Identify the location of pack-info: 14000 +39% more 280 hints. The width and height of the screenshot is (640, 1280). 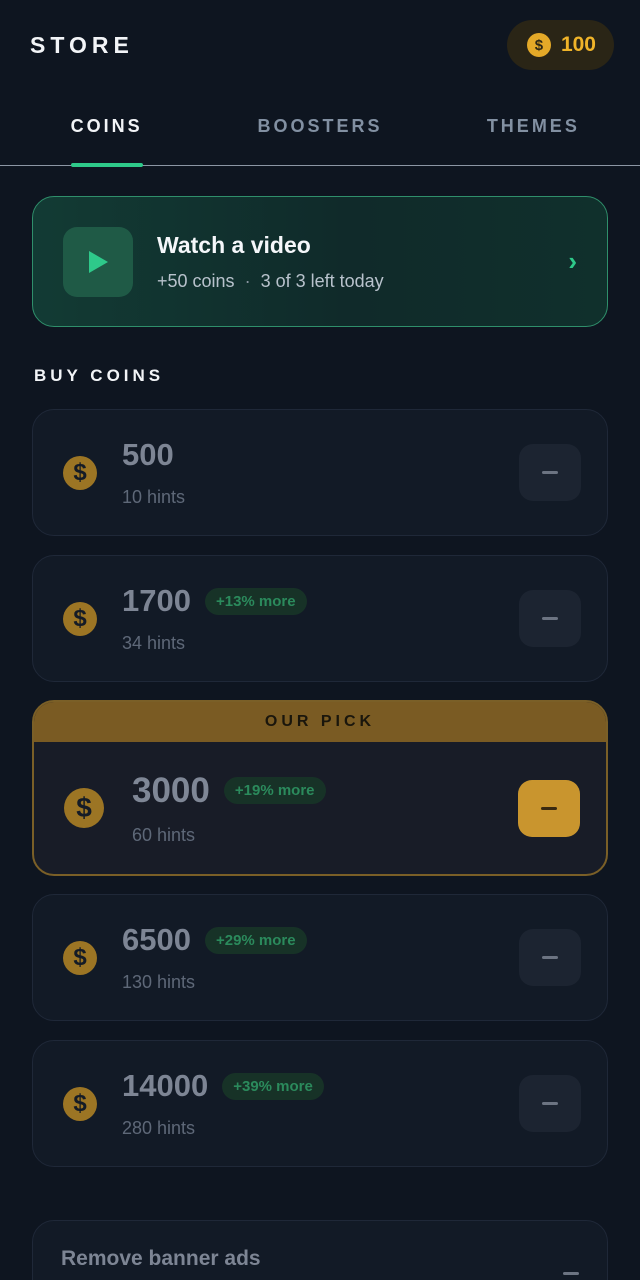
(320, 1103).